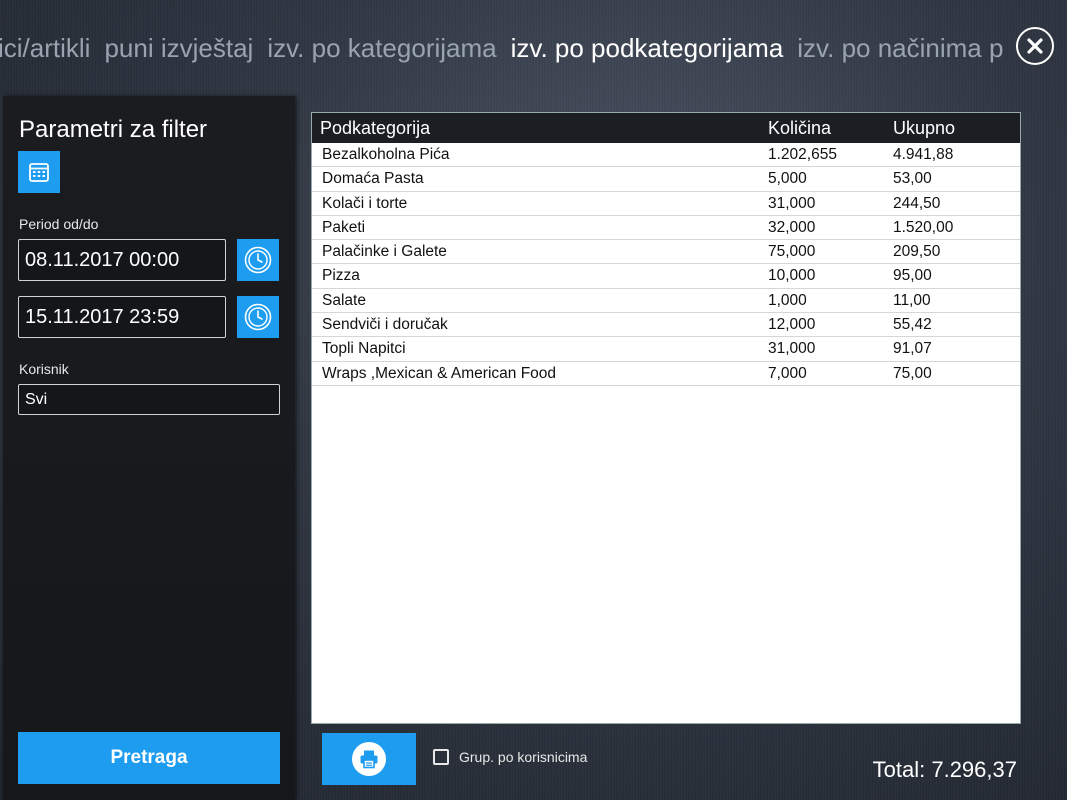  Describe the element at coordinates (122, 260) in the screenshot. I see `date-from-field: 08.11.2017 00:00` at that location.